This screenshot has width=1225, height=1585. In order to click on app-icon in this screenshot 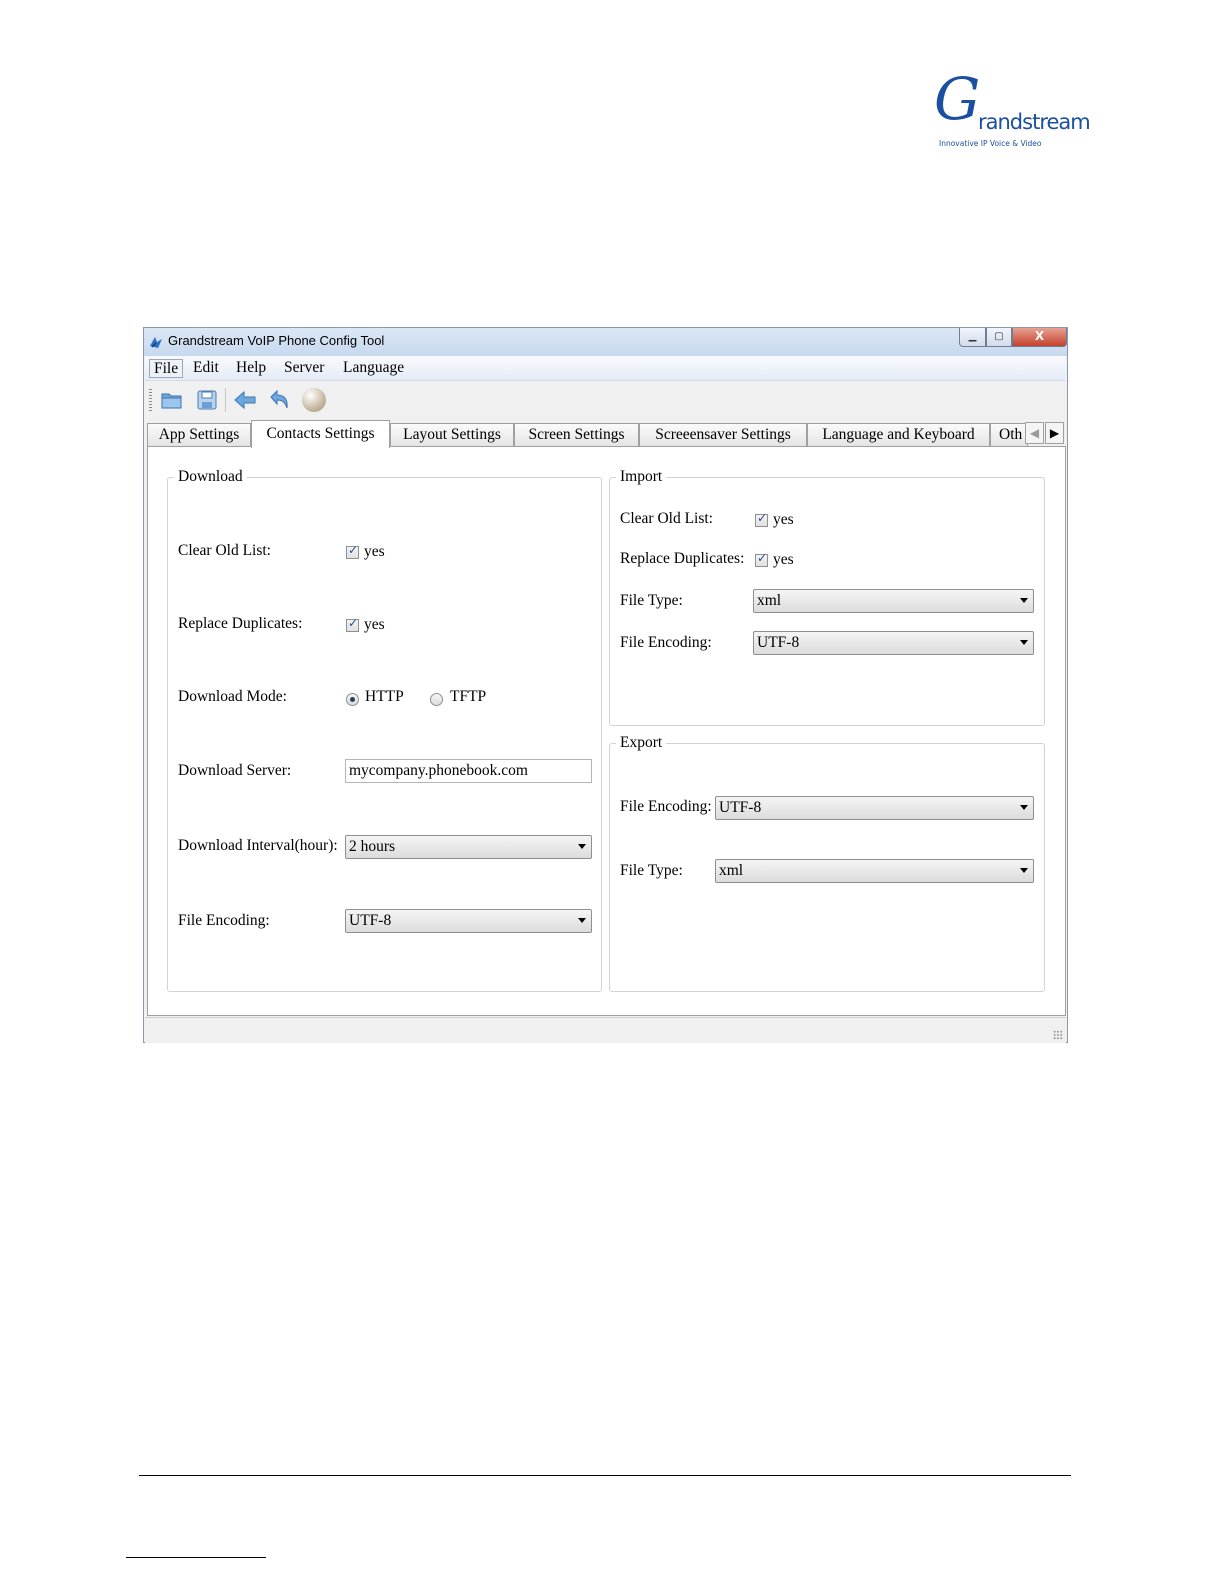, I will do `click(156, 342)`.